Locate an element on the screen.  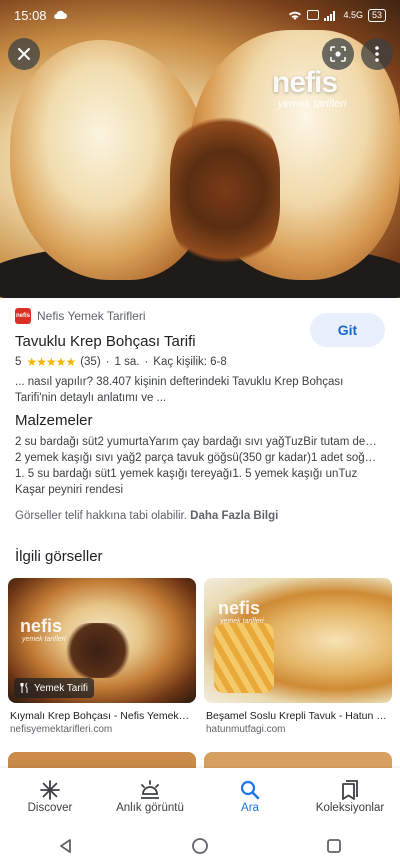
related-source-2: hatunmutfagi.com is located at coordinates (246, 729).